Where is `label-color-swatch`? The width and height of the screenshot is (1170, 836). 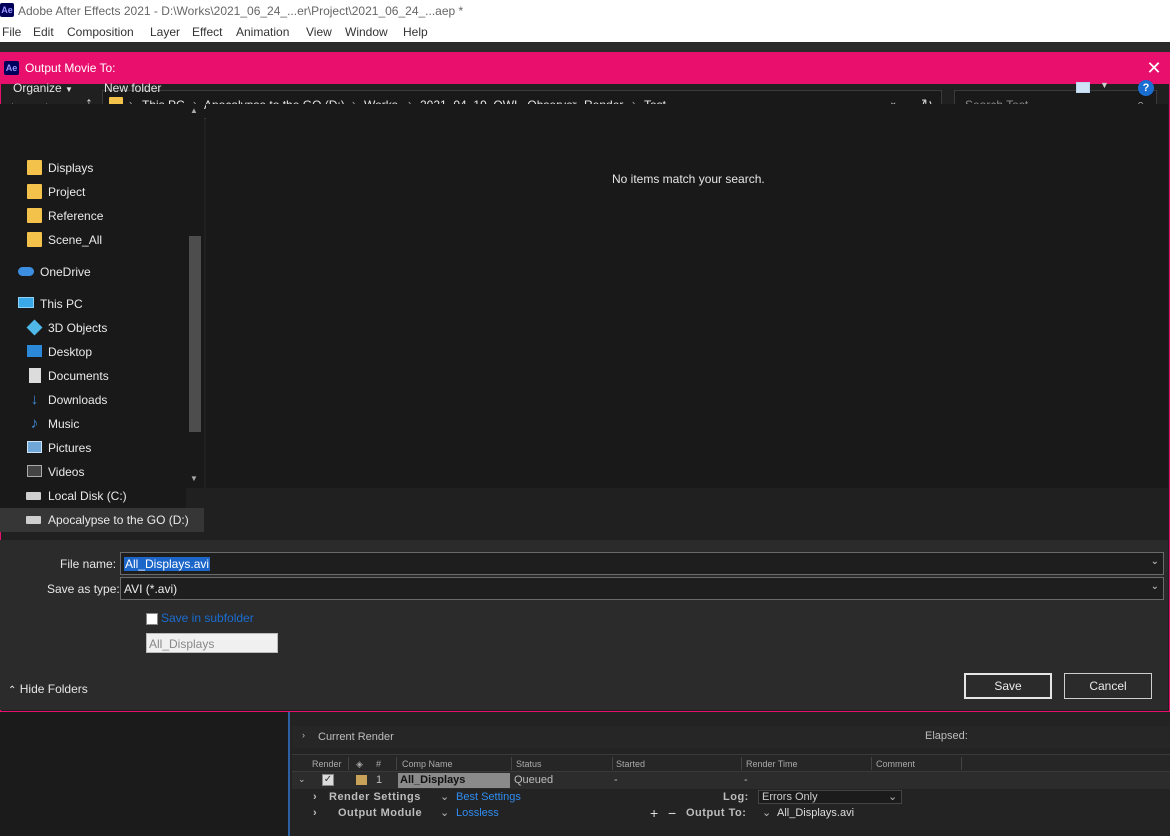
label-color-swatch is located at coordinates (361, 780).